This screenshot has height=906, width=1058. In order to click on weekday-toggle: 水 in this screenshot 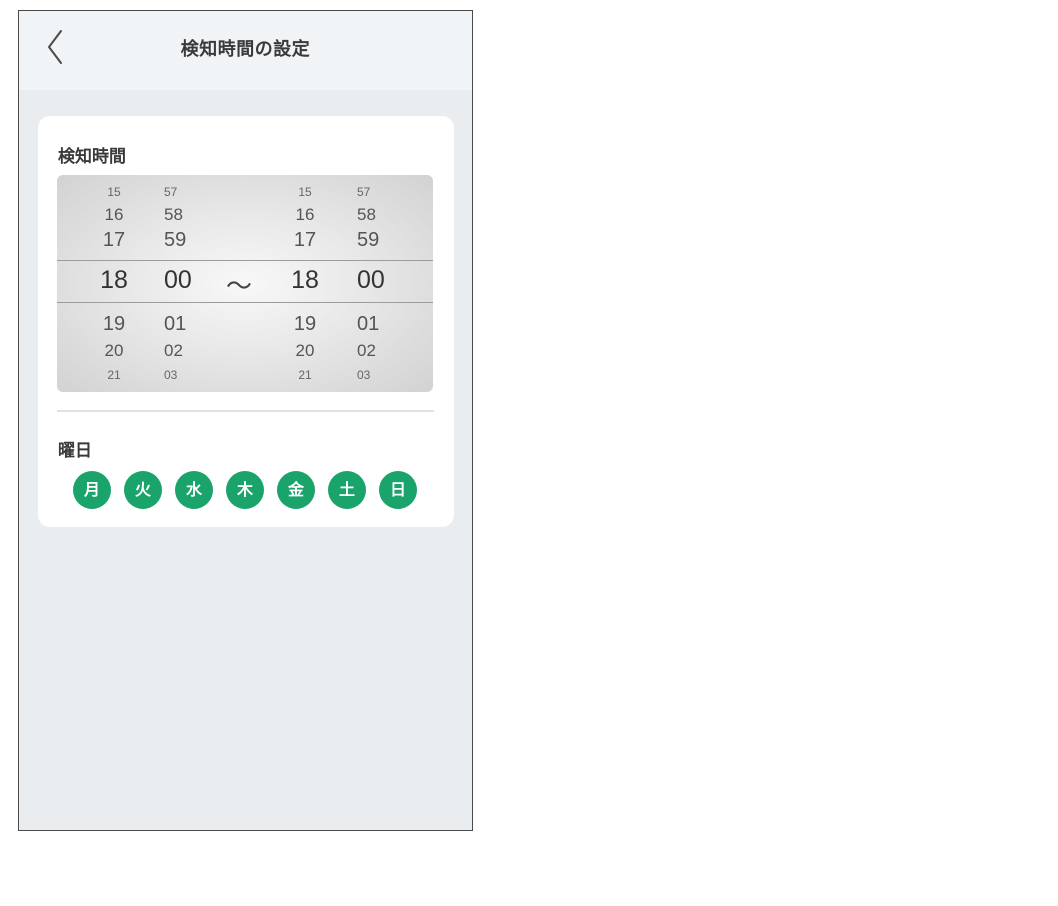, I will do `click(194, 490)`.